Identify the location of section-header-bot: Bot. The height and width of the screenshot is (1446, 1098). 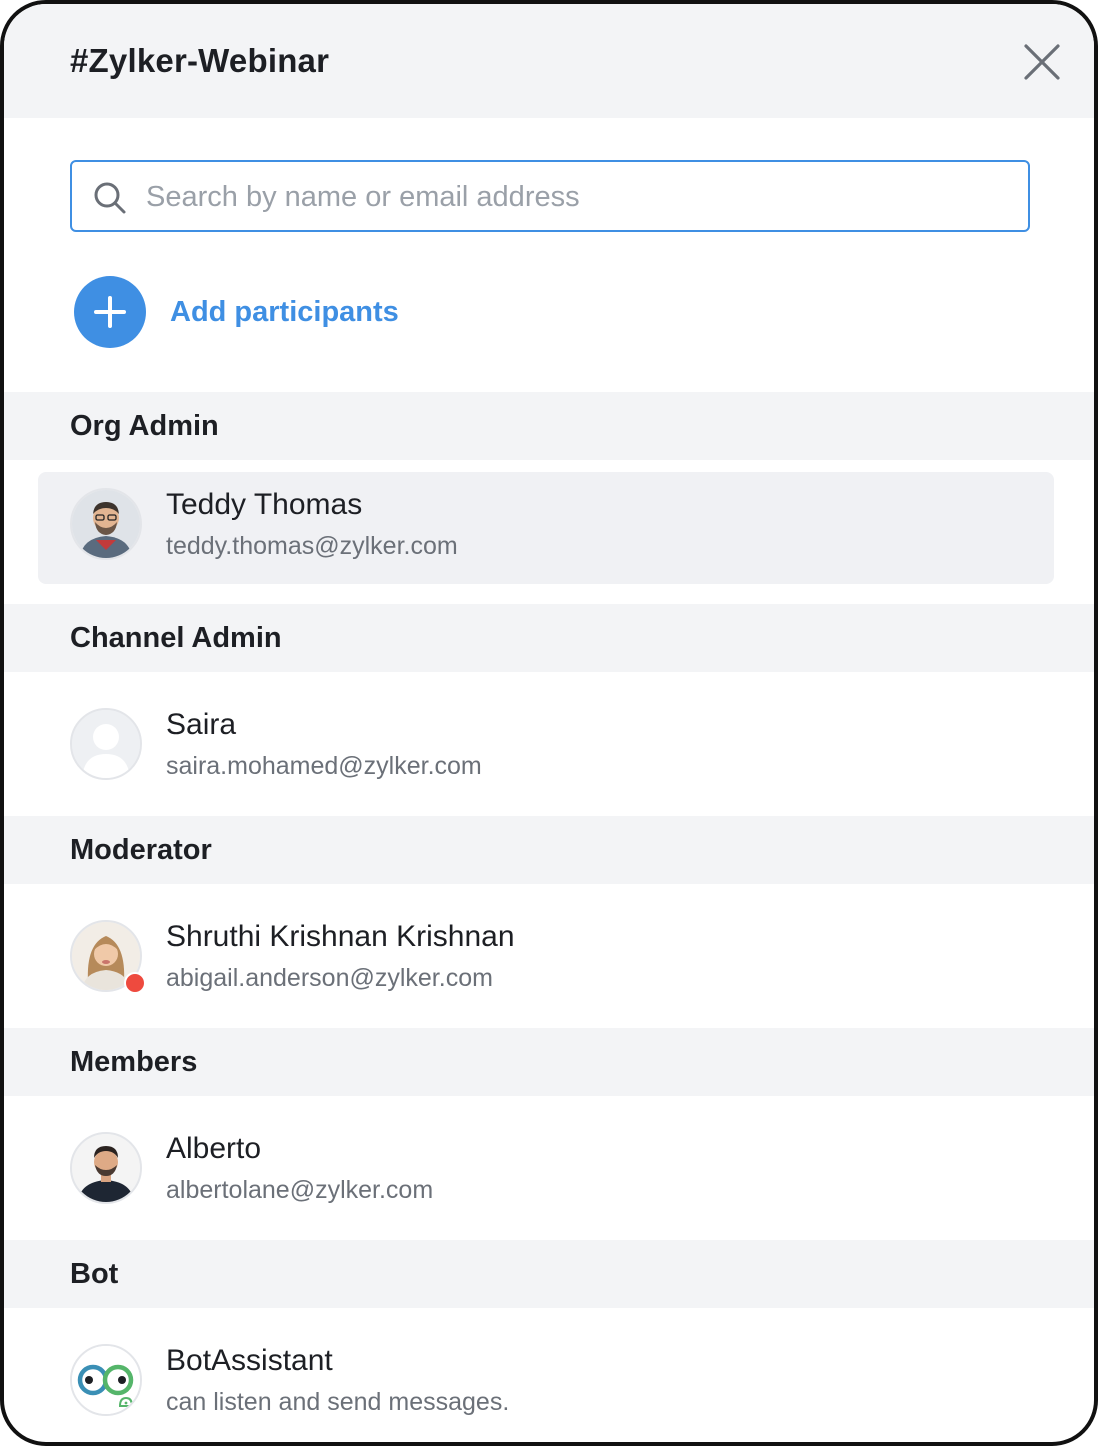
(549, 1274).